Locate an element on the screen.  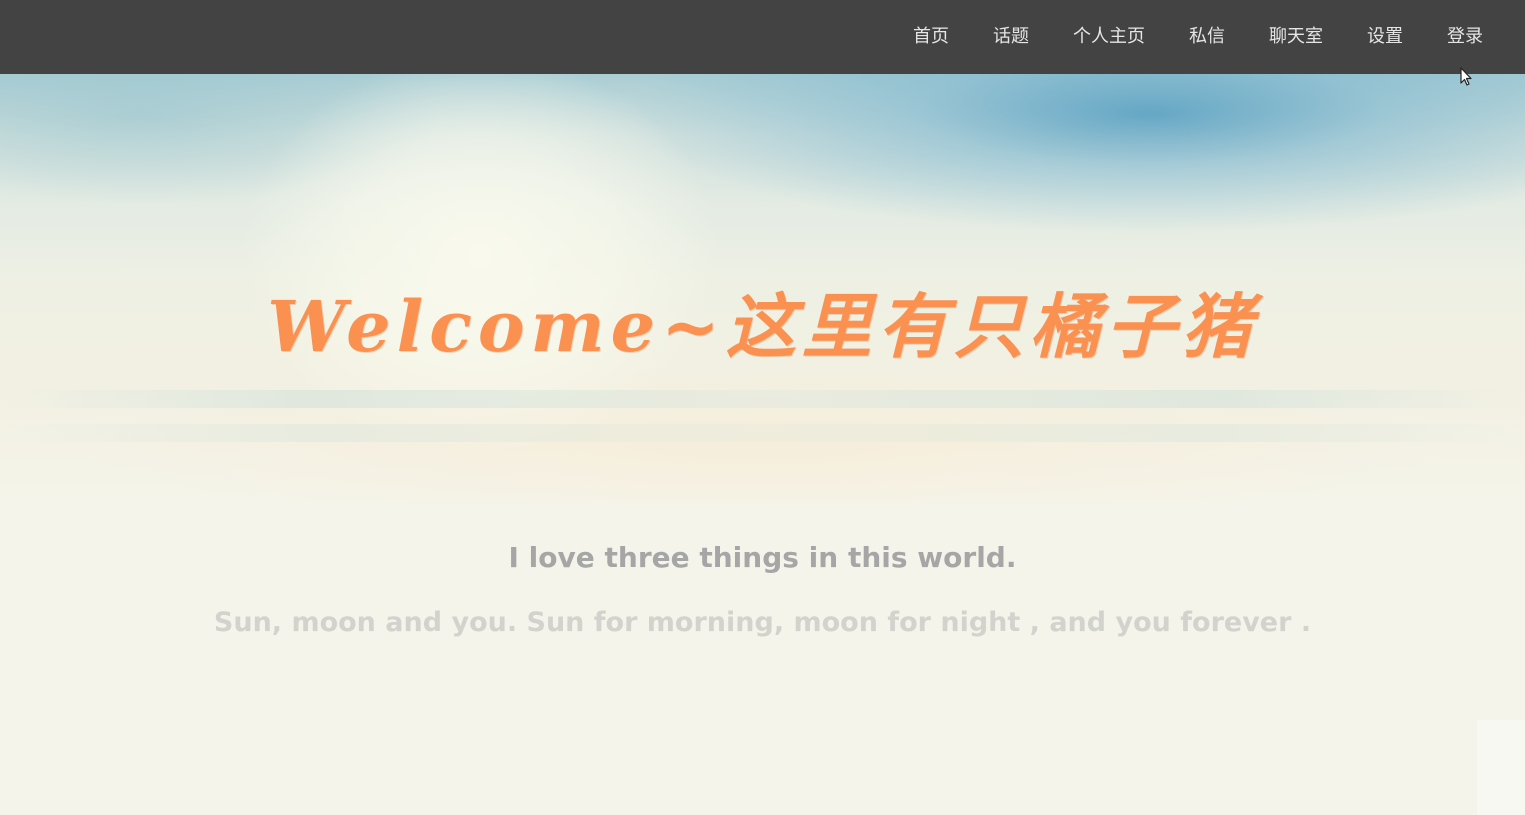
nav-item-login: 登录 is located at coordinates (1465, 37).